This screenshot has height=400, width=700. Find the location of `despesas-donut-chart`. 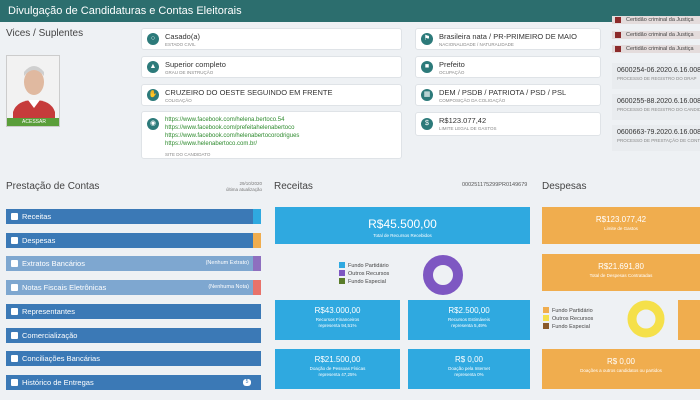

despesas-donut-chart is located at coordinates (646, 319).